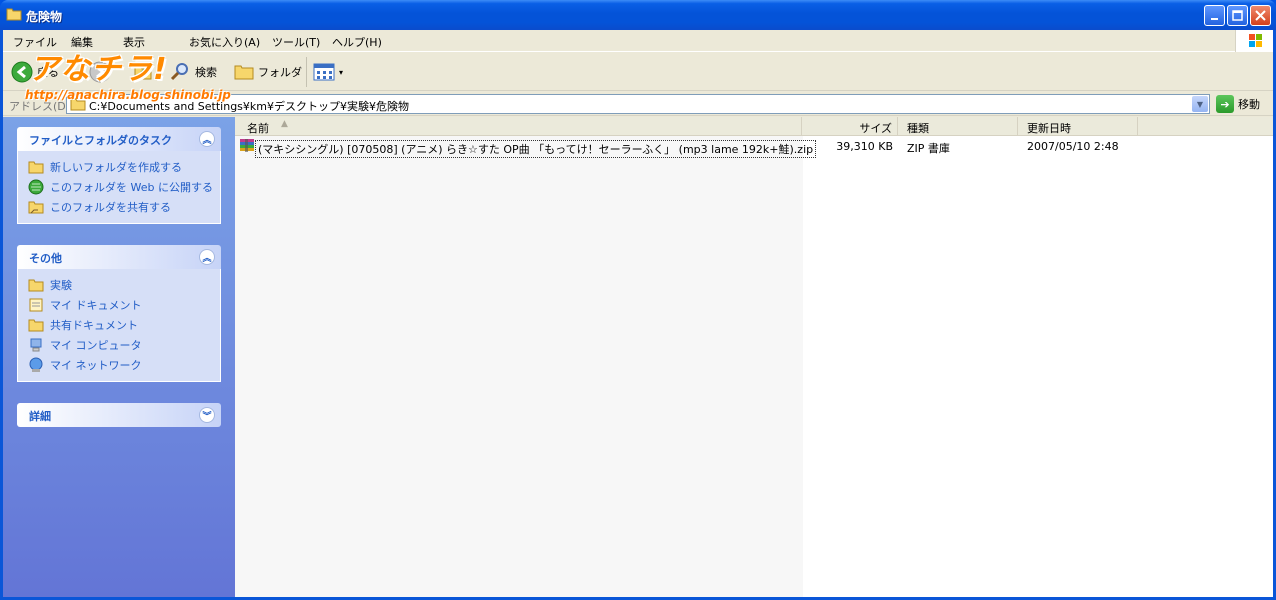 The width and height of the screenshot is (1276, 600). What do you see at coordinates (128, 95) in the screenshot?
I see `watermark-url: http://anachira.blog.shinobi.jp` at bounding box center [128, 95].